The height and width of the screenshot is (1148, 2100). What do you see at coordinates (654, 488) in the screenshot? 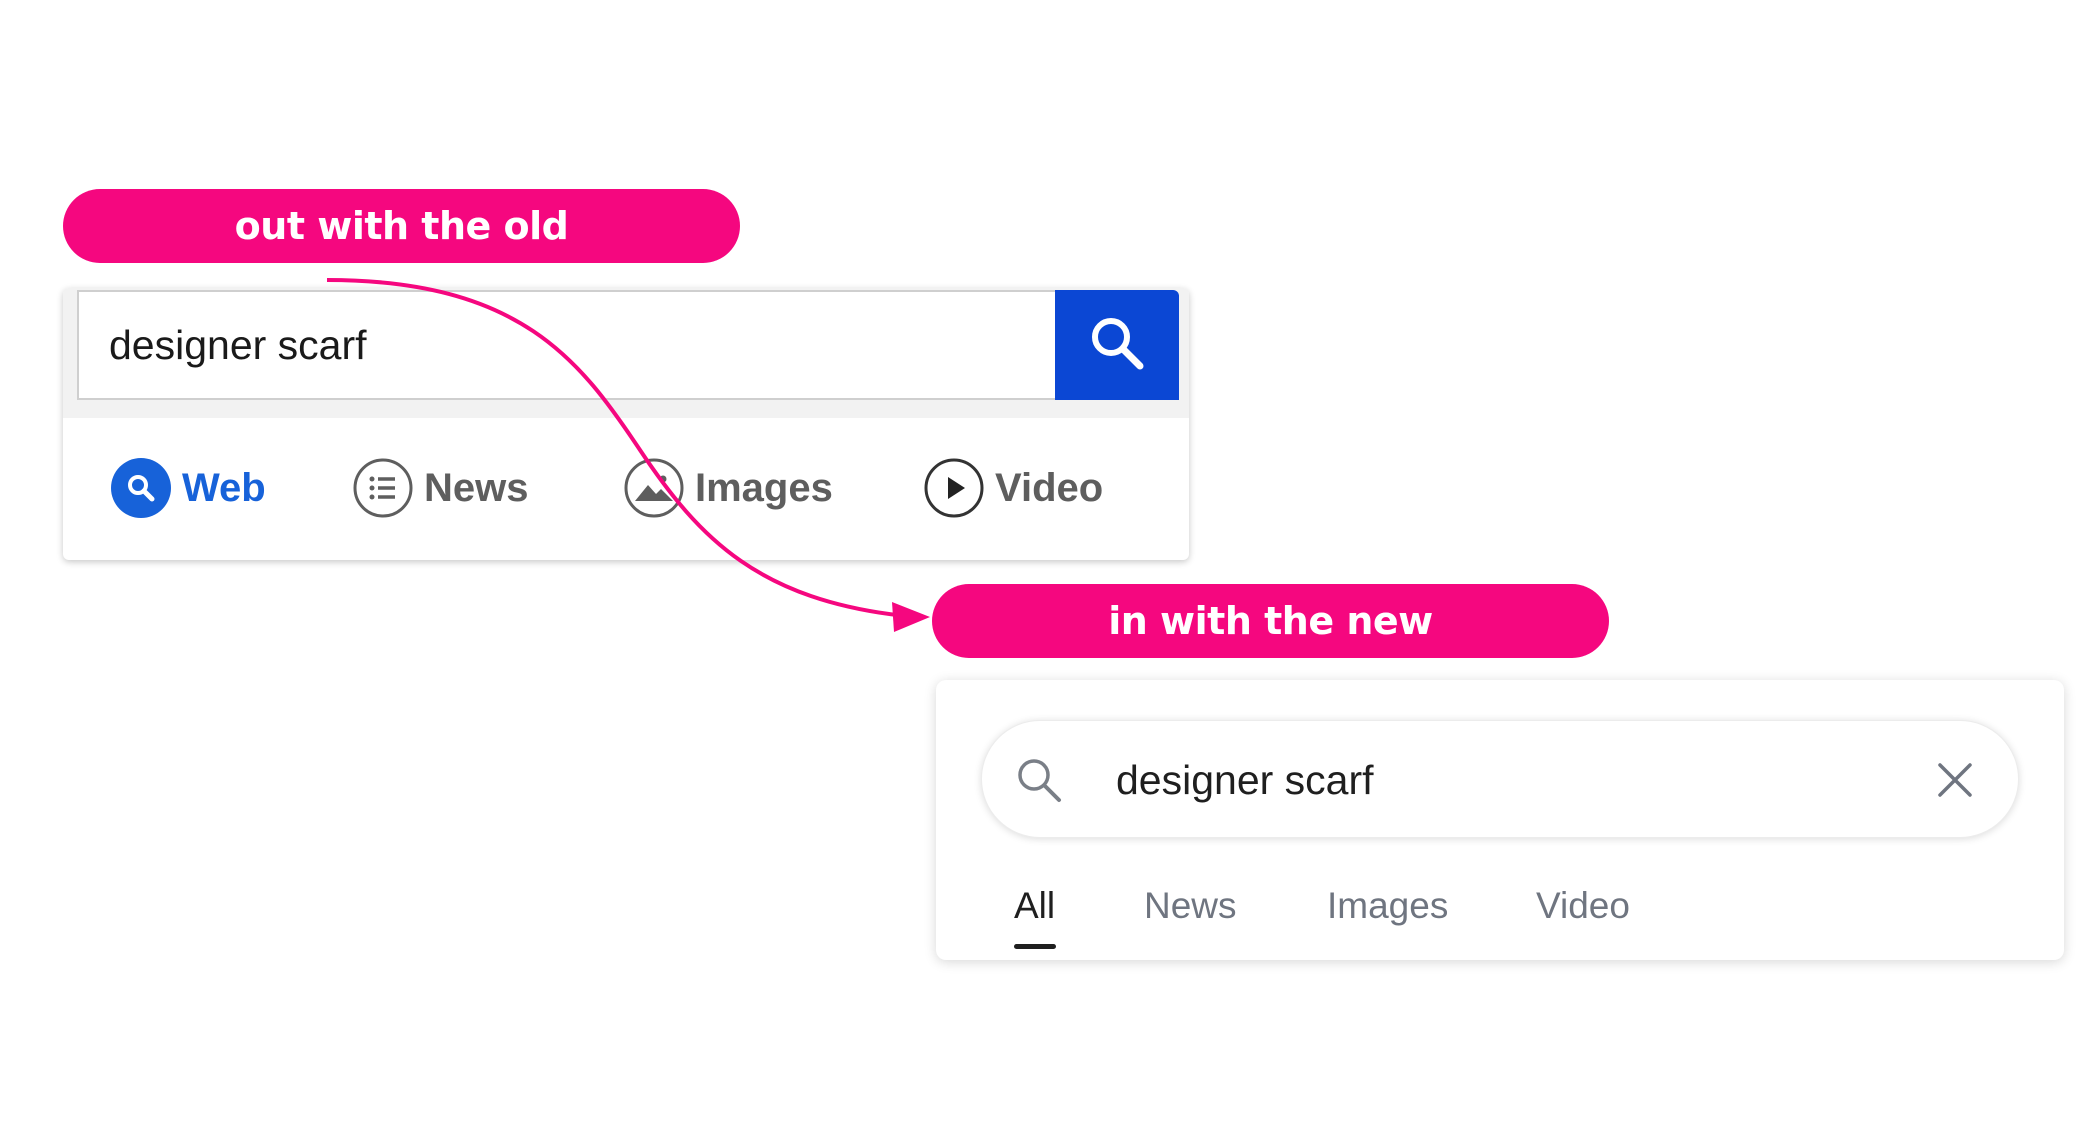
I see `image-icon` at bounding box center [654, 488].